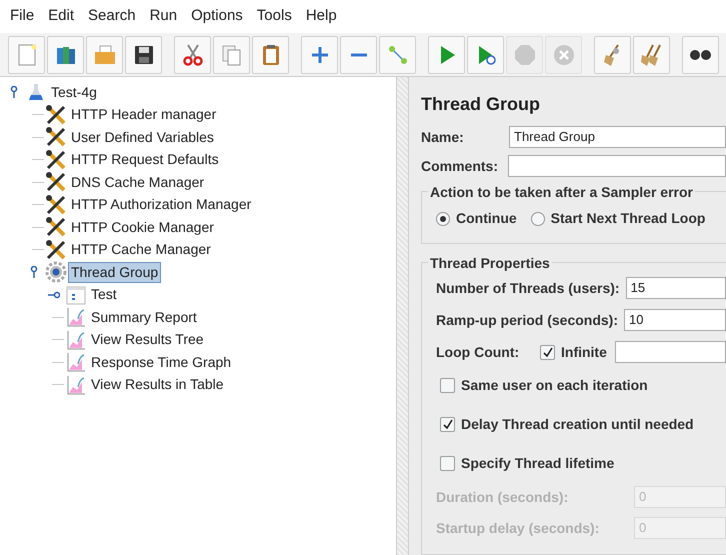 This screenshot has width=726, height=555. What do you see at coordinates (74, 92) in the screenshot?
I see `tree-item: Test-4g` at bounding box center [74, 92].